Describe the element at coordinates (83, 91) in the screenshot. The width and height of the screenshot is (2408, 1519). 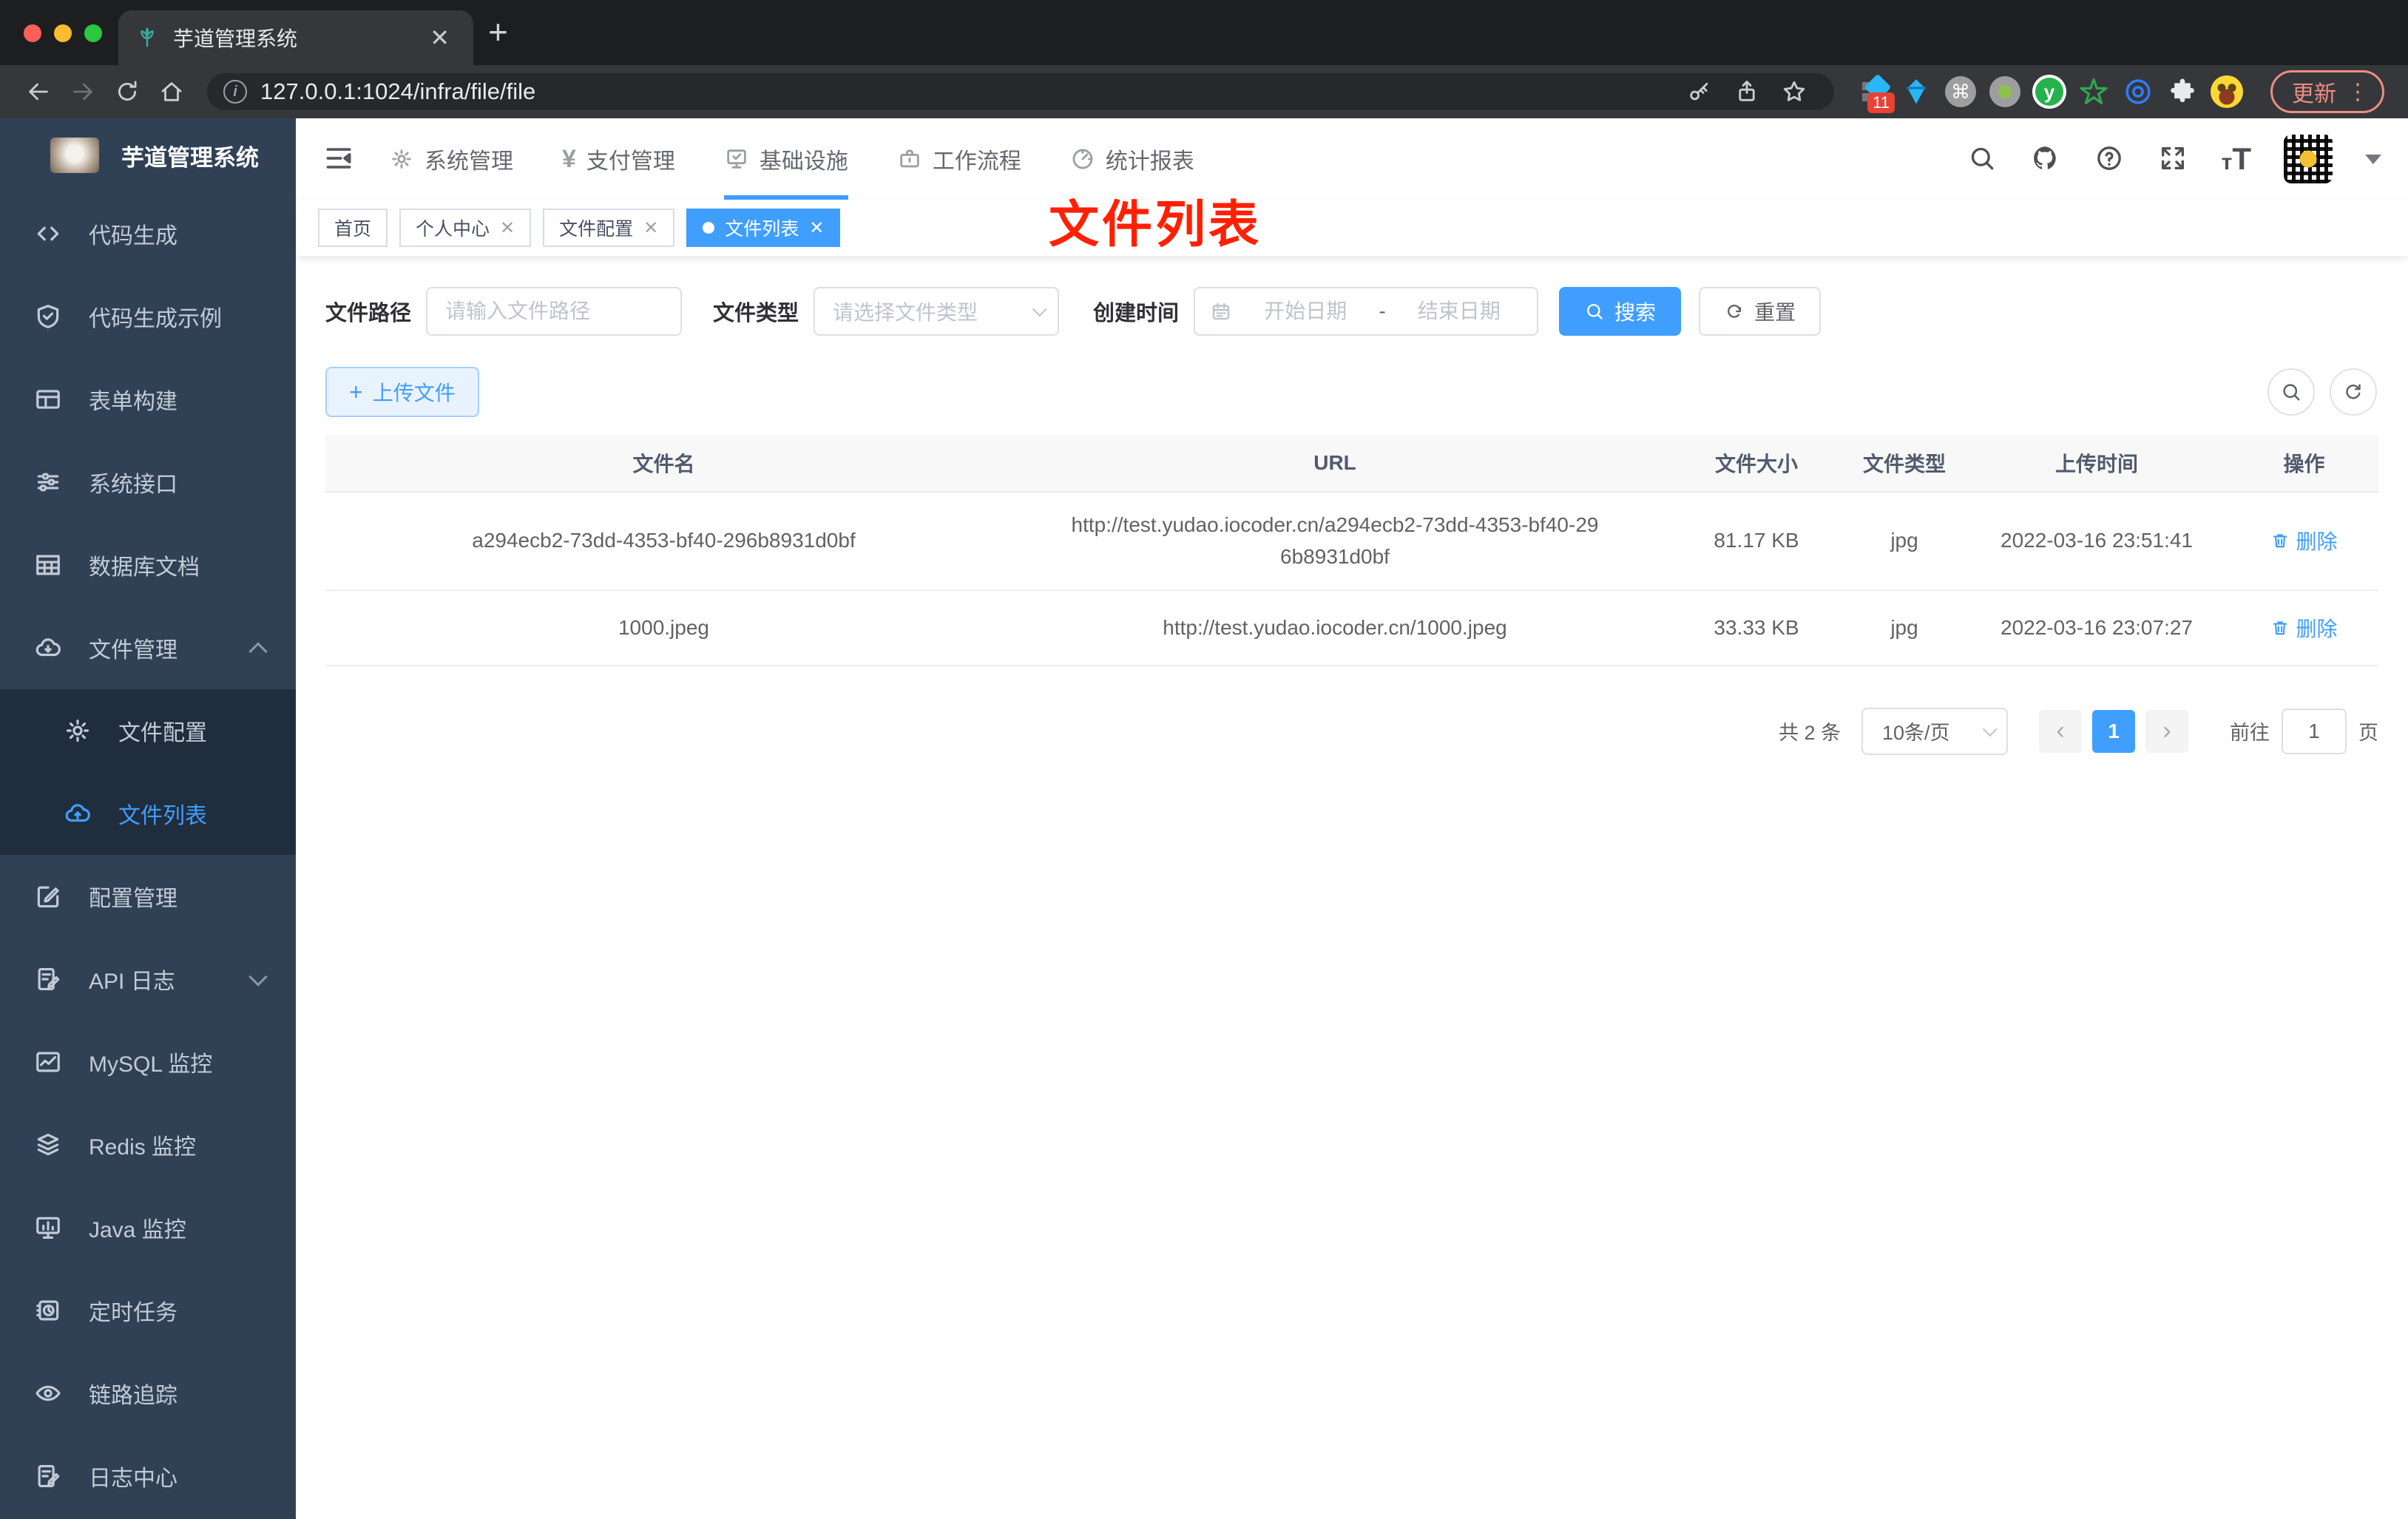
I see `forward-button` at that location.